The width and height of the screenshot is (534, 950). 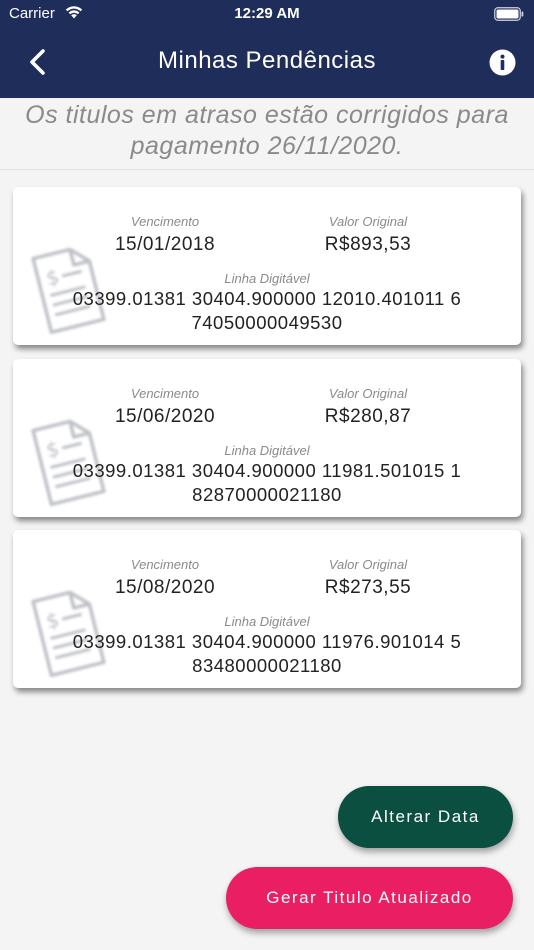 I want to click on original-value: R$893,53, so click(x=368, y=244).